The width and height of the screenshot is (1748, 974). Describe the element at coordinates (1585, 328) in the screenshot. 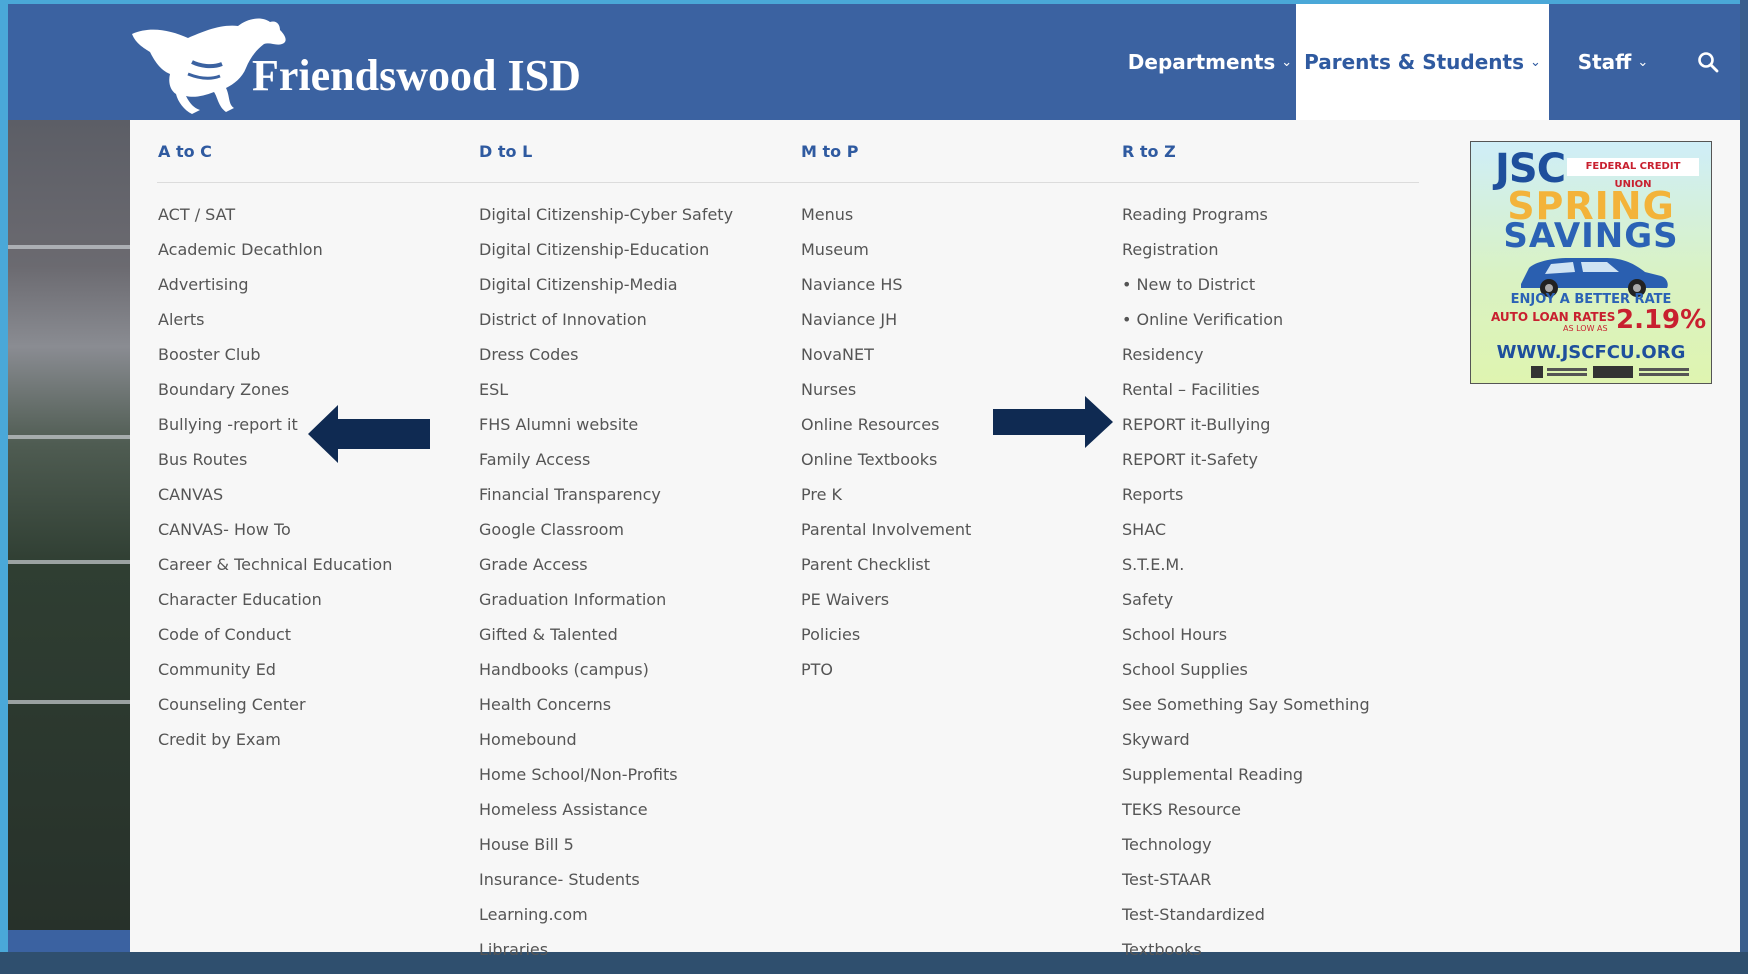

I see `ad-as-low-as: AS LOW AS` at that location.